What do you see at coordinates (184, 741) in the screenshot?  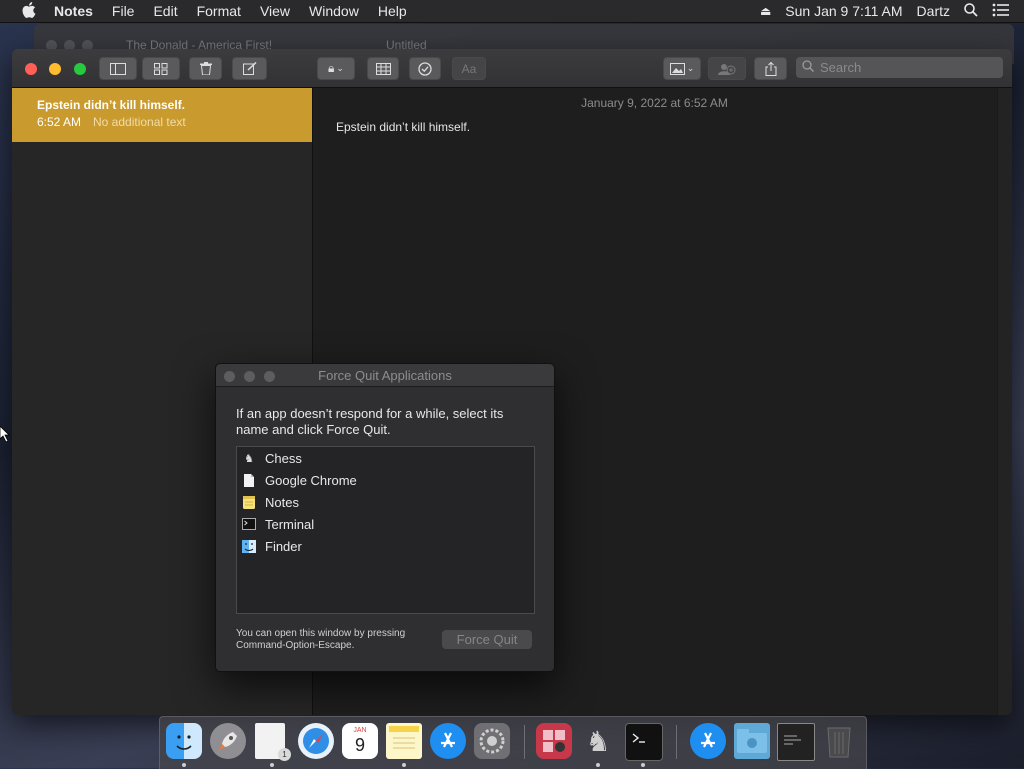 I see `finder-dock-icon` at bounding box center [184, 741].